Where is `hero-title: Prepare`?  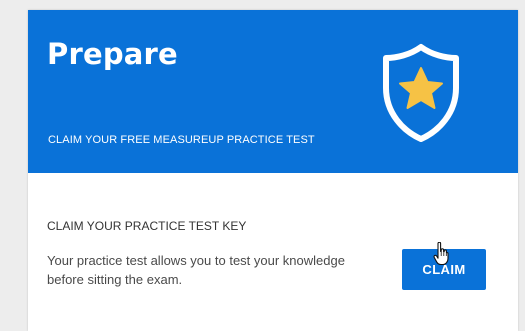 hero-title: Prepare is located at coordinates (112, 54).